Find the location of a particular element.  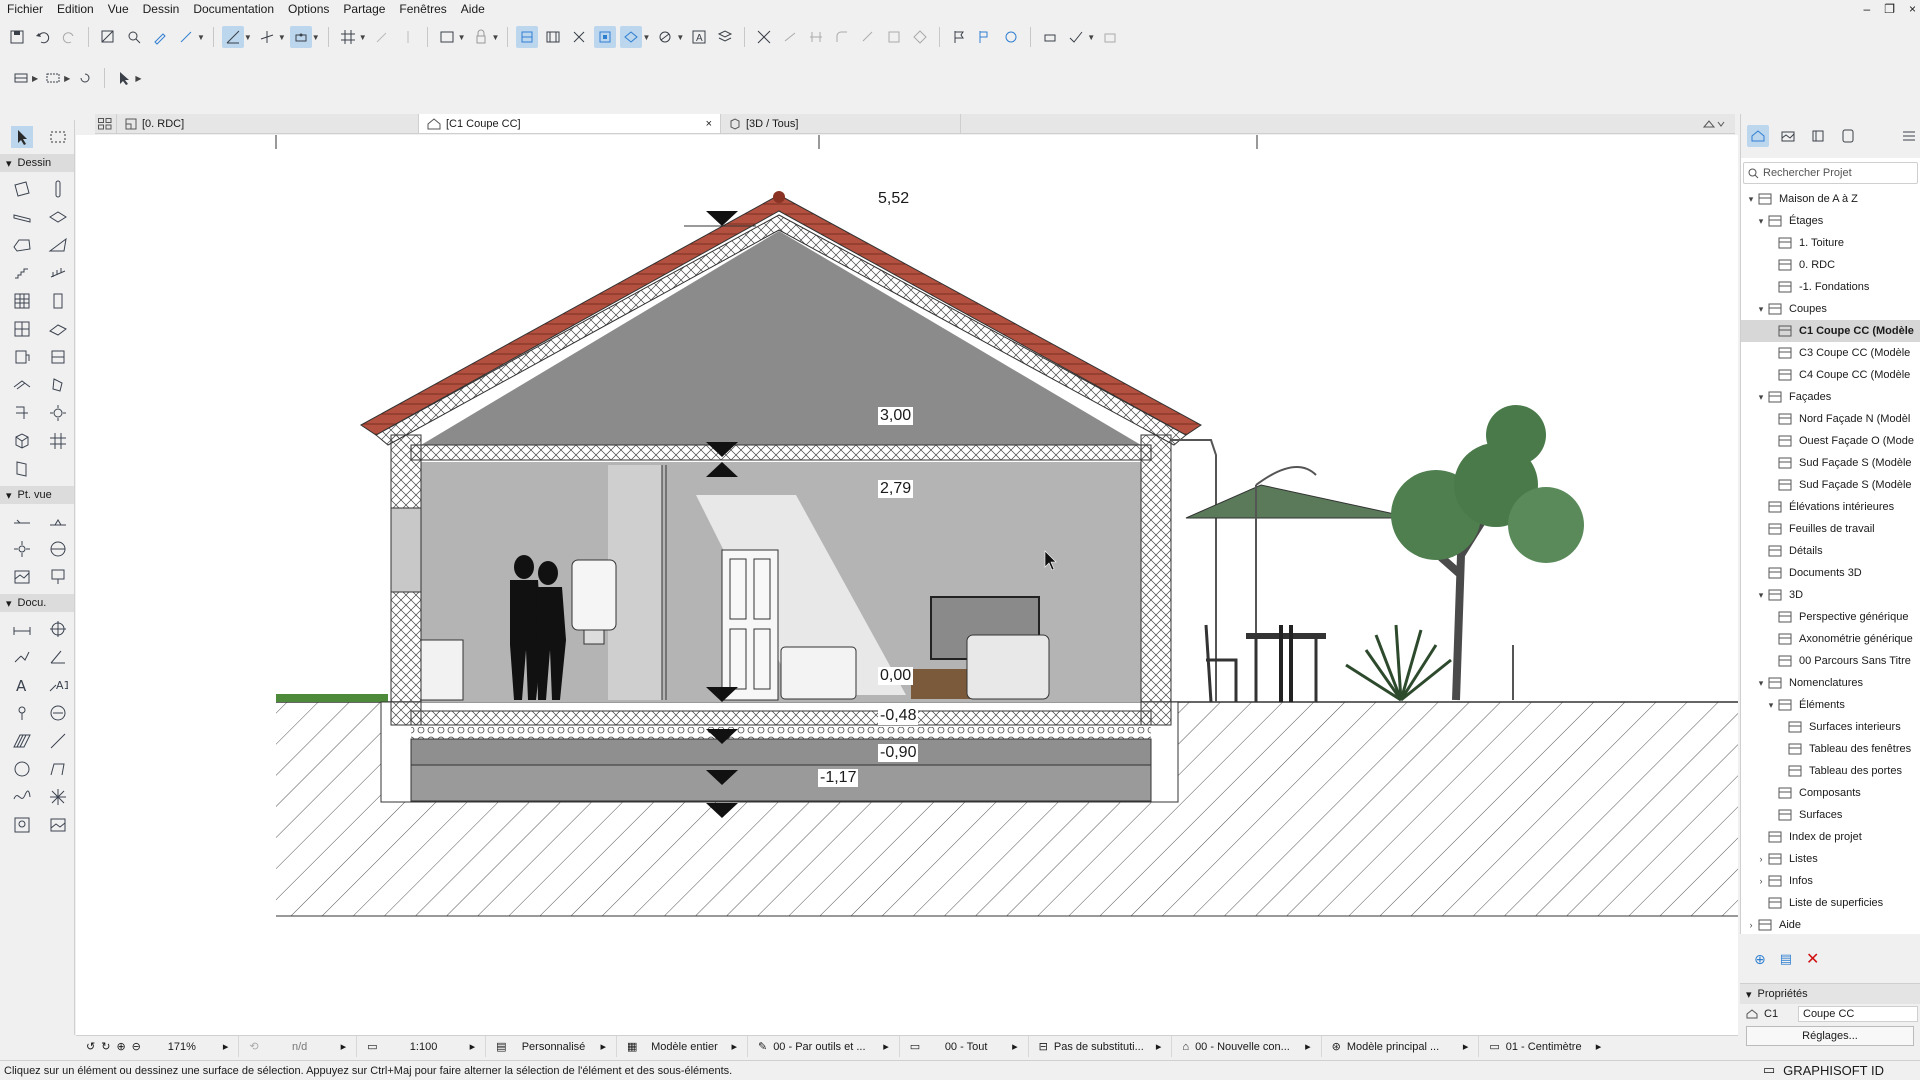

arrow-select-icon is located at coordinates (22, 137).